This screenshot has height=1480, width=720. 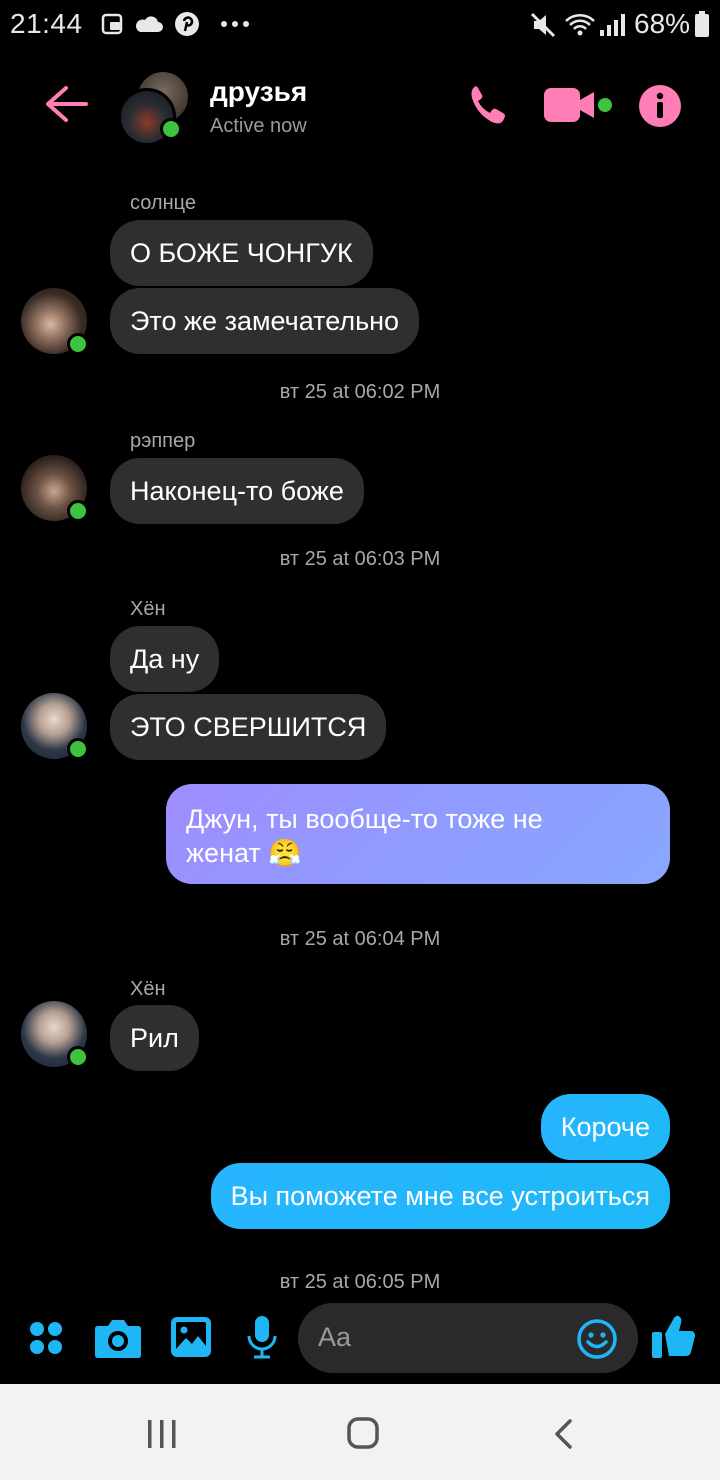 What do you see at coordinates (118, 1338) in the screenshot?
I see `camera-icon` at bounding box center [118, 1338].